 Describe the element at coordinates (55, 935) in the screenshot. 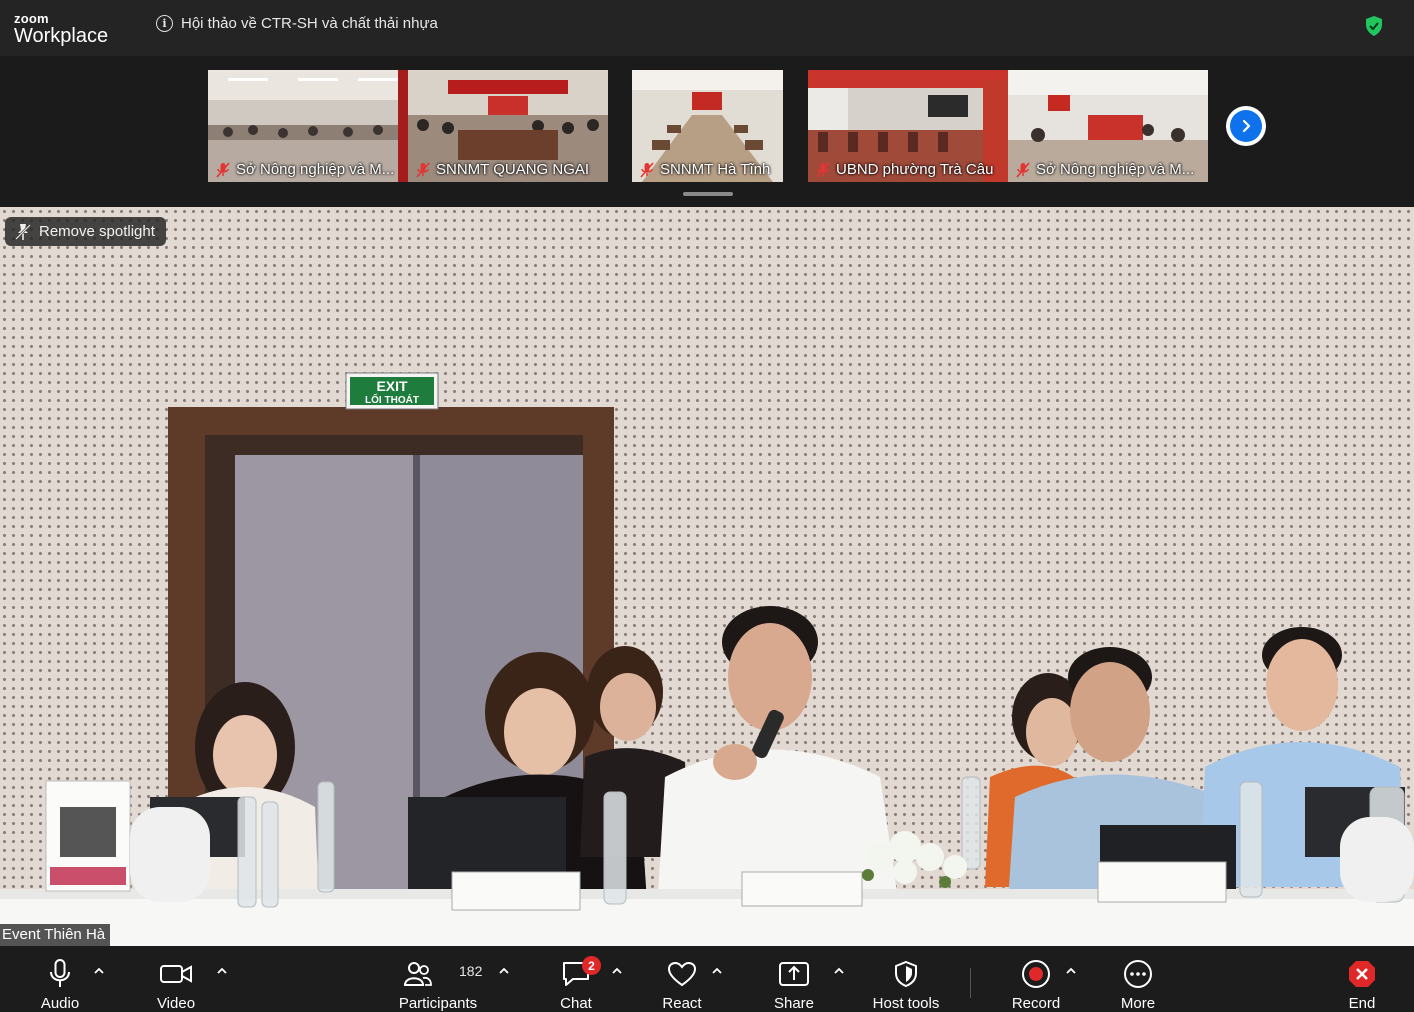

I see `active-speaker-name: Event Thiên Hà` at that location.